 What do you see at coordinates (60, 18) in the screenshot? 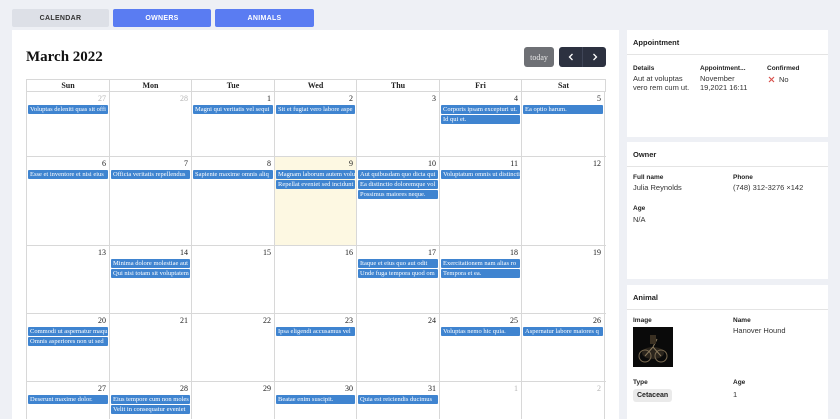
I see `tab-calendar: CALENDAR` at bounding box center [60, 18].